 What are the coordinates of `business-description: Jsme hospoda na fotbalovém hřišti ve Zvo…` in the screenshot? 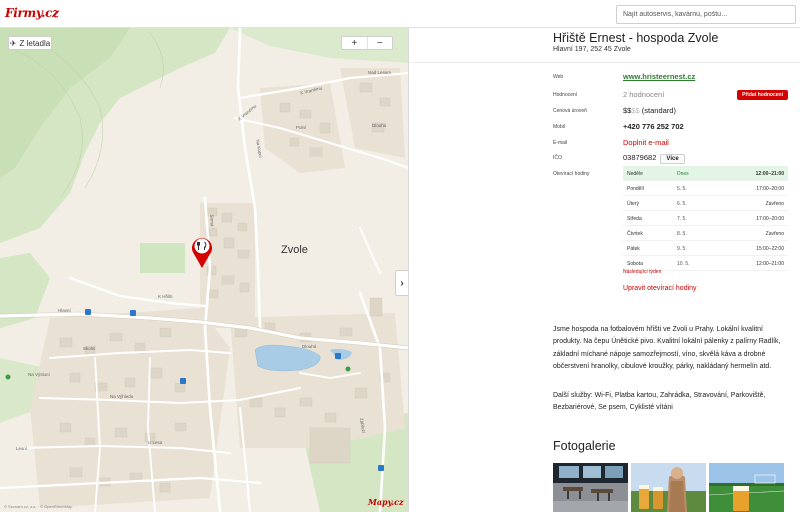 It's located at (667, 348).